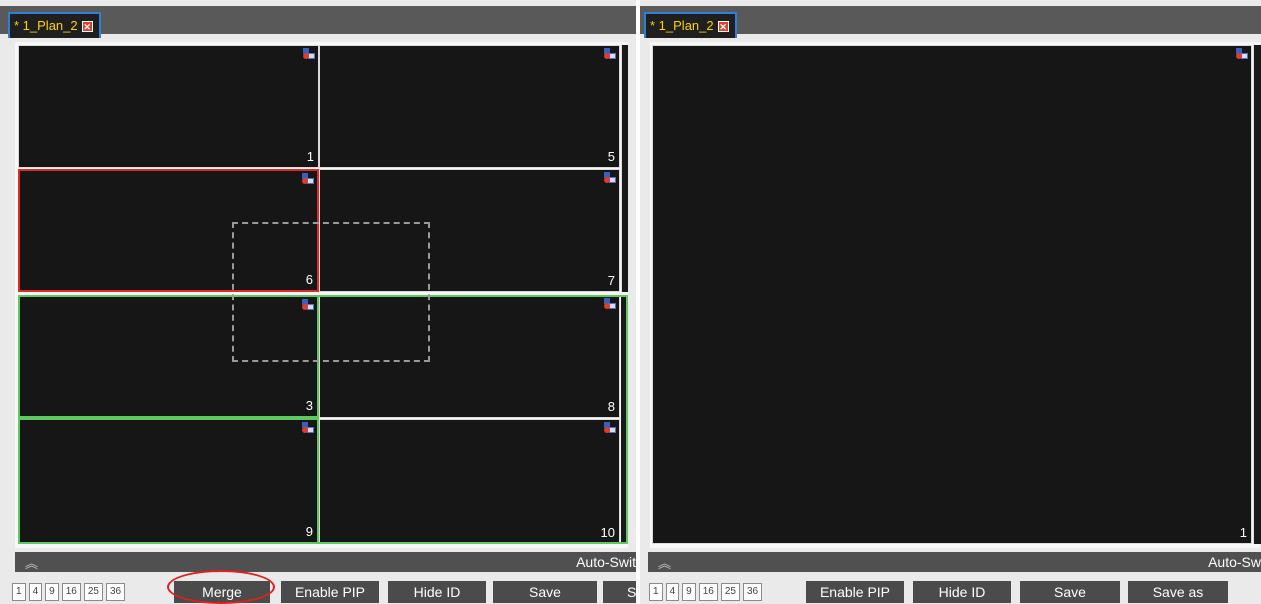 The width and height of the screenshot is (1261, 604). Describe the element at coordinates (607, 532) in the screenshot. I see `cell-number: 10` at that location.